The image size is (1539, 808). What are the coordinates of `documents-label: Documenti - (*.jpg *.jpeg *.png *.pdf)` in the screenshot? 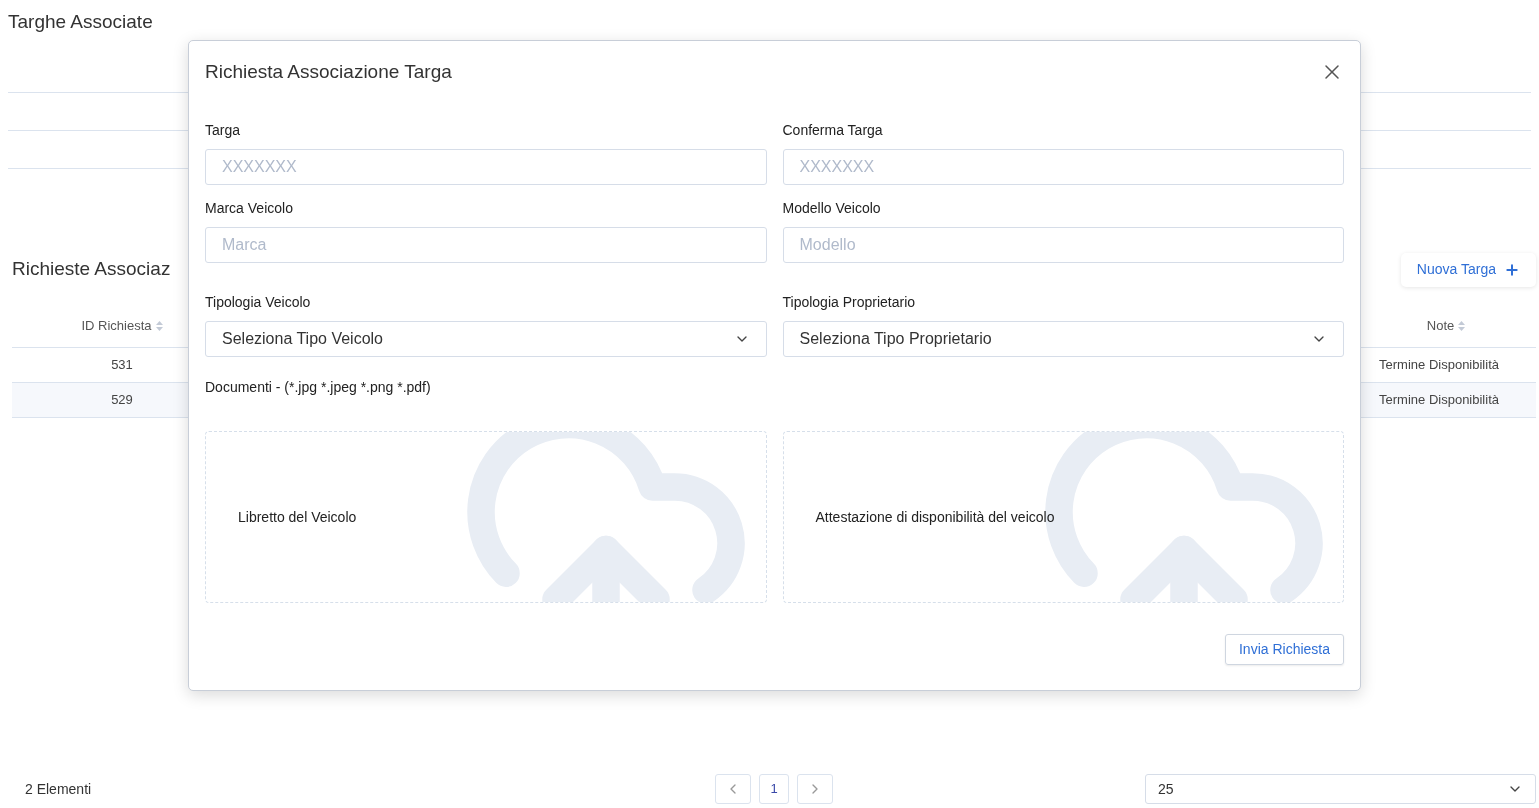 It's located at (318, 387).